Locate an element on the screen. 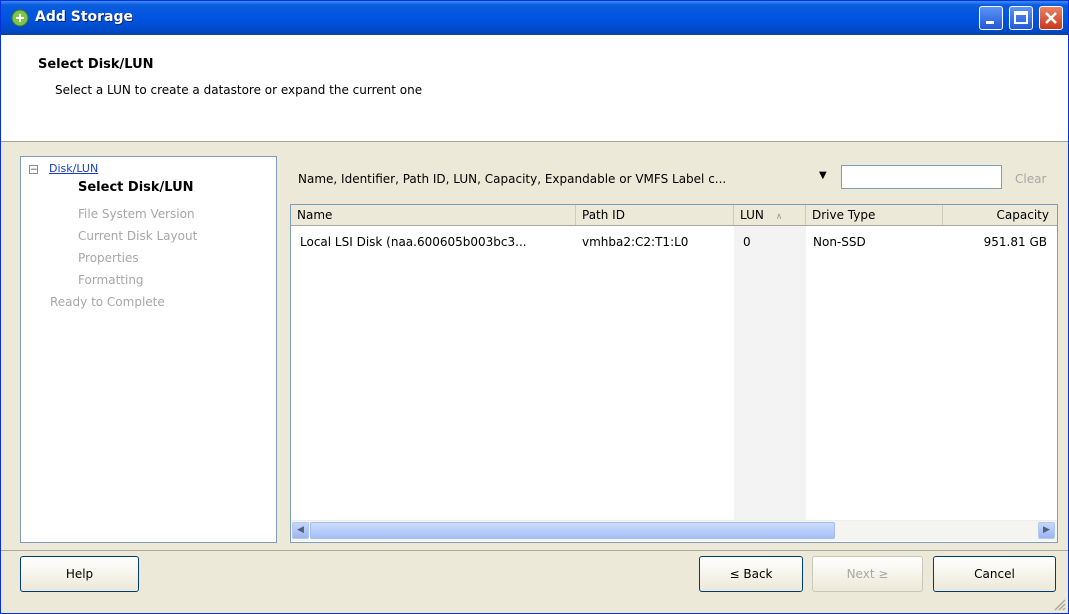 The width and height of the screenshot is (1069, 614). nav-step-current-disk-layout: Current Disk Layout is located at coordinates (138, 236).